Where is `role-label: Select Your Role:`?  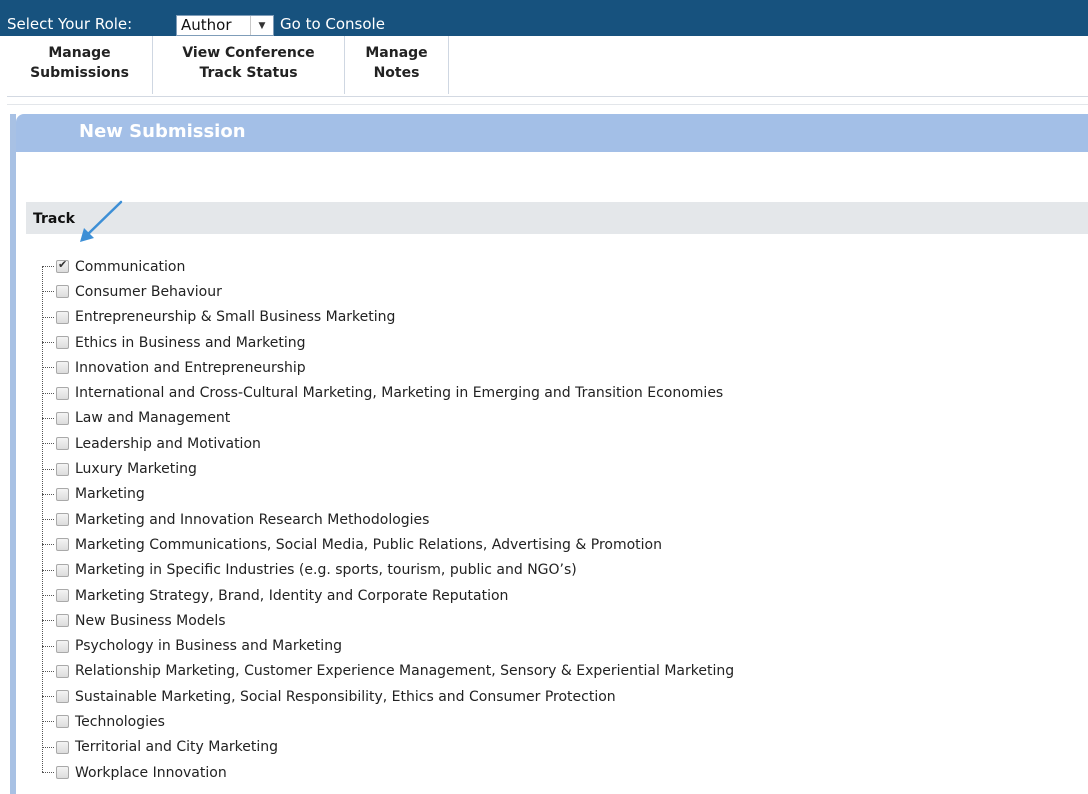 role-label: Select Your Role: is located at coordinates (70, 24).